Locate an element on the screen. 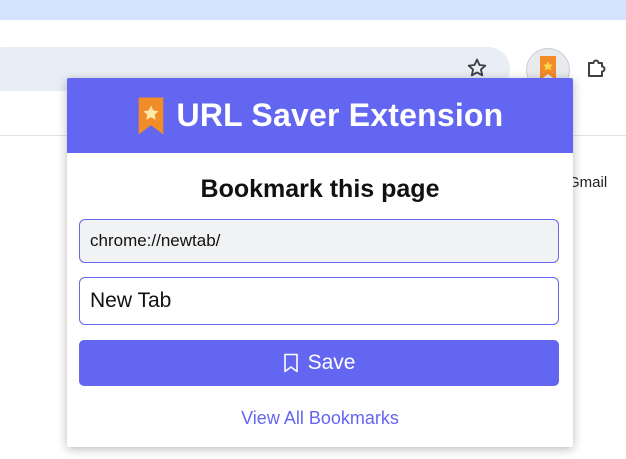 The image size is (626, 459). bookmark-outline-icon is located at coordinates (291, 363).